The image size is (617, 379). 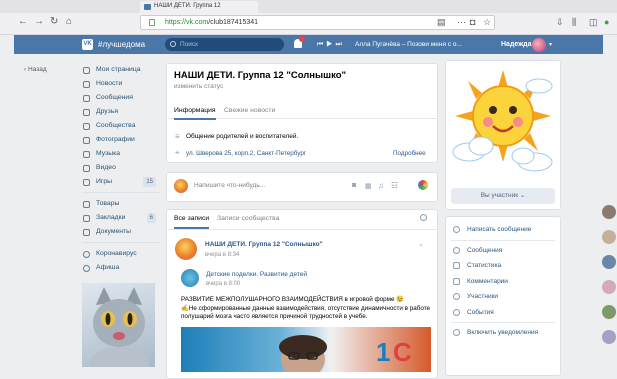 What do you see at coordinates (86, 84) in the screenshot?
I see `news-icon` at bounding box center [86, 84].